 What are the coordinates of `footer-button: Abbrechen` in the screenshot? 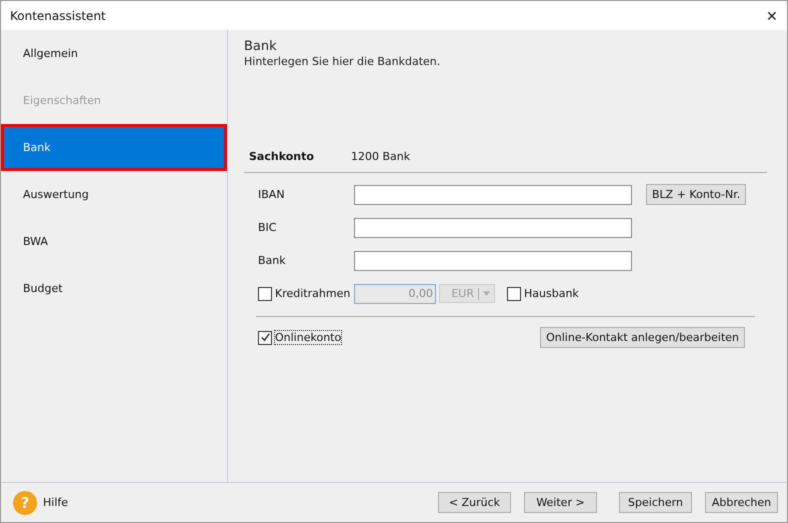 It's located at (741, 502).